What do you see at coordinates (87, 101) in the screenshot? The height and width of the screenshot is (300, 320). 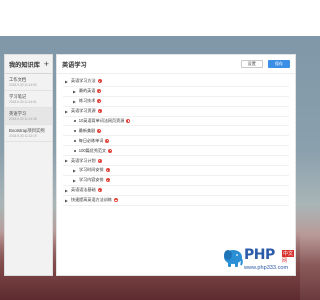 I see `tree-node-label: 练习技术` at bounding box center [87, 101].